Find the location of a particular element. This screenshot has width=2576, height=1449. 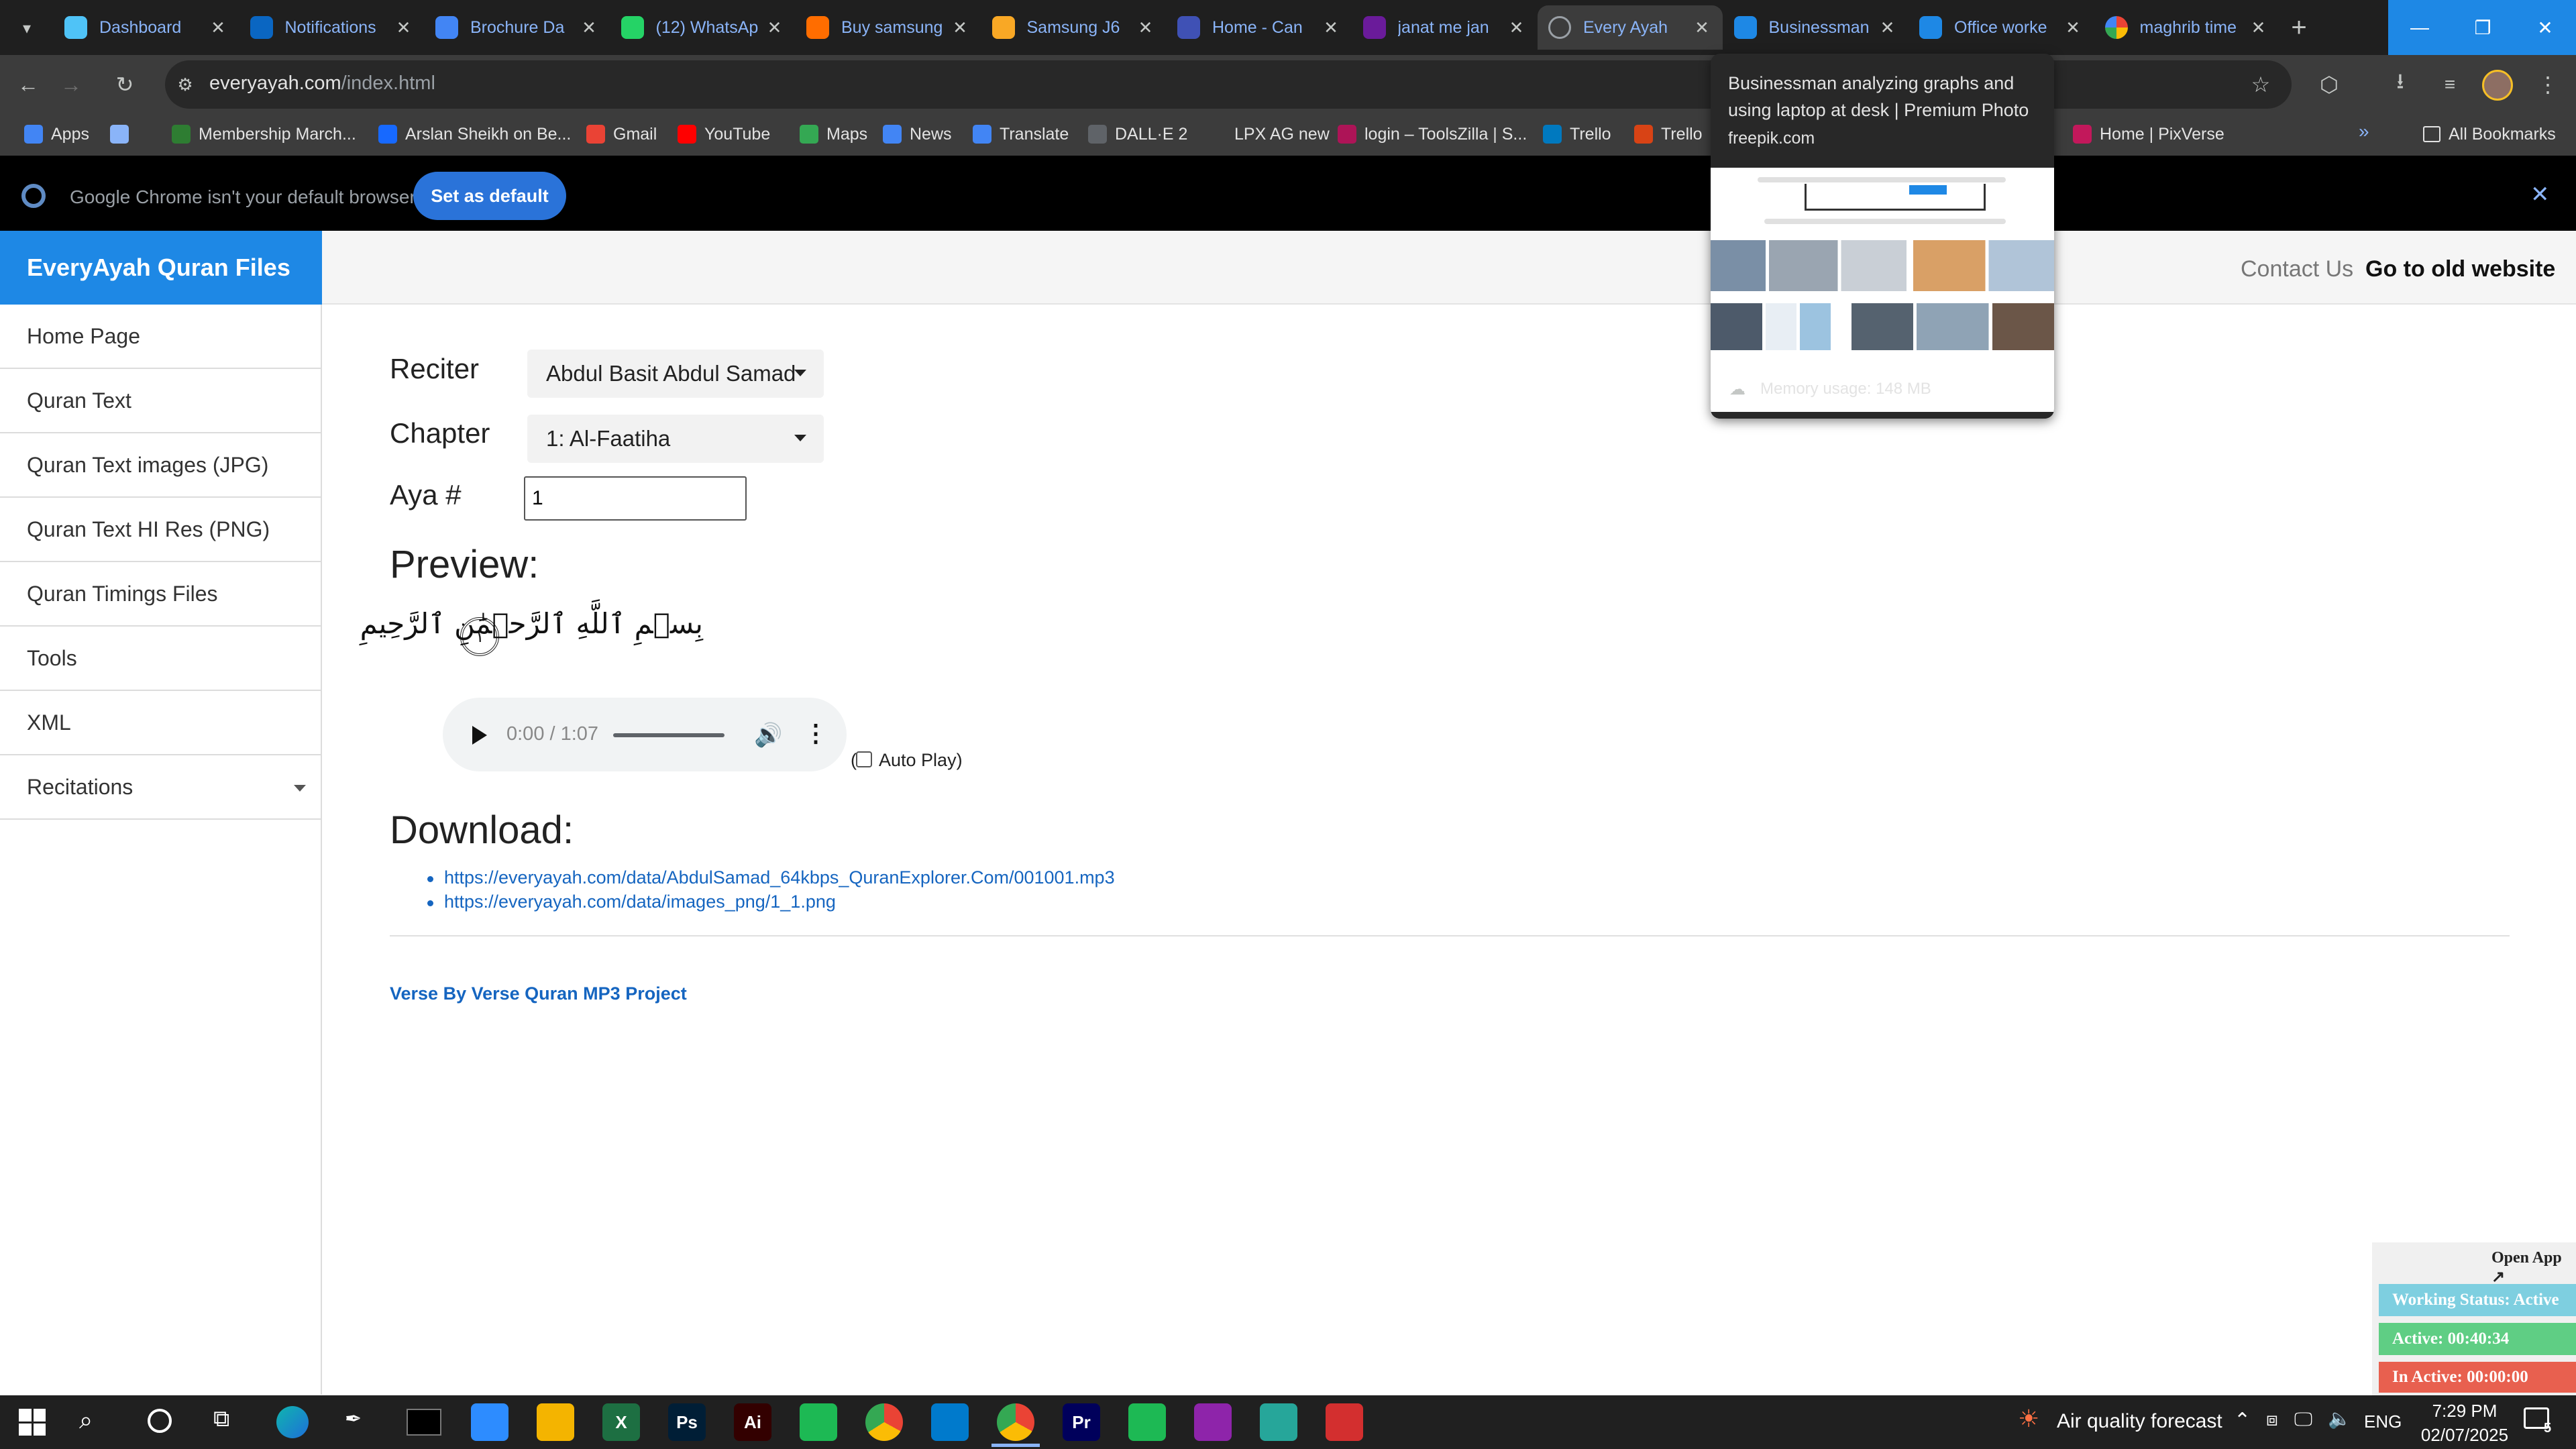

auto-play-checkbox is located at coordinates (864, 759).